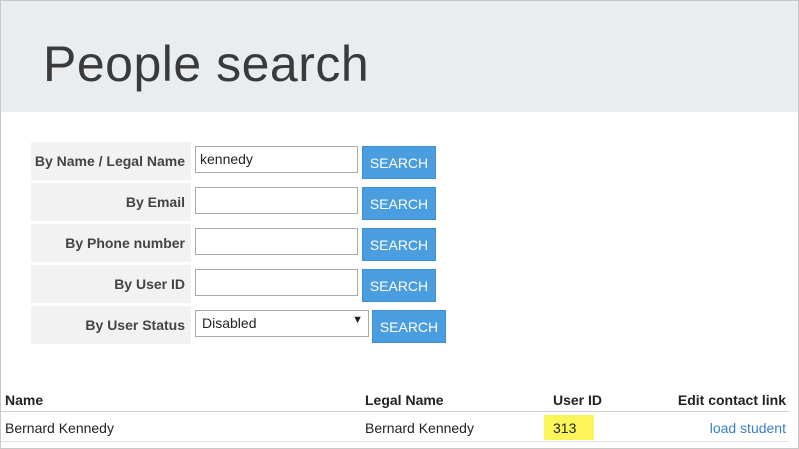 This screenshot has height=449, width=799. I want to click on name-search-button: SEARCH, so click(399, 162).